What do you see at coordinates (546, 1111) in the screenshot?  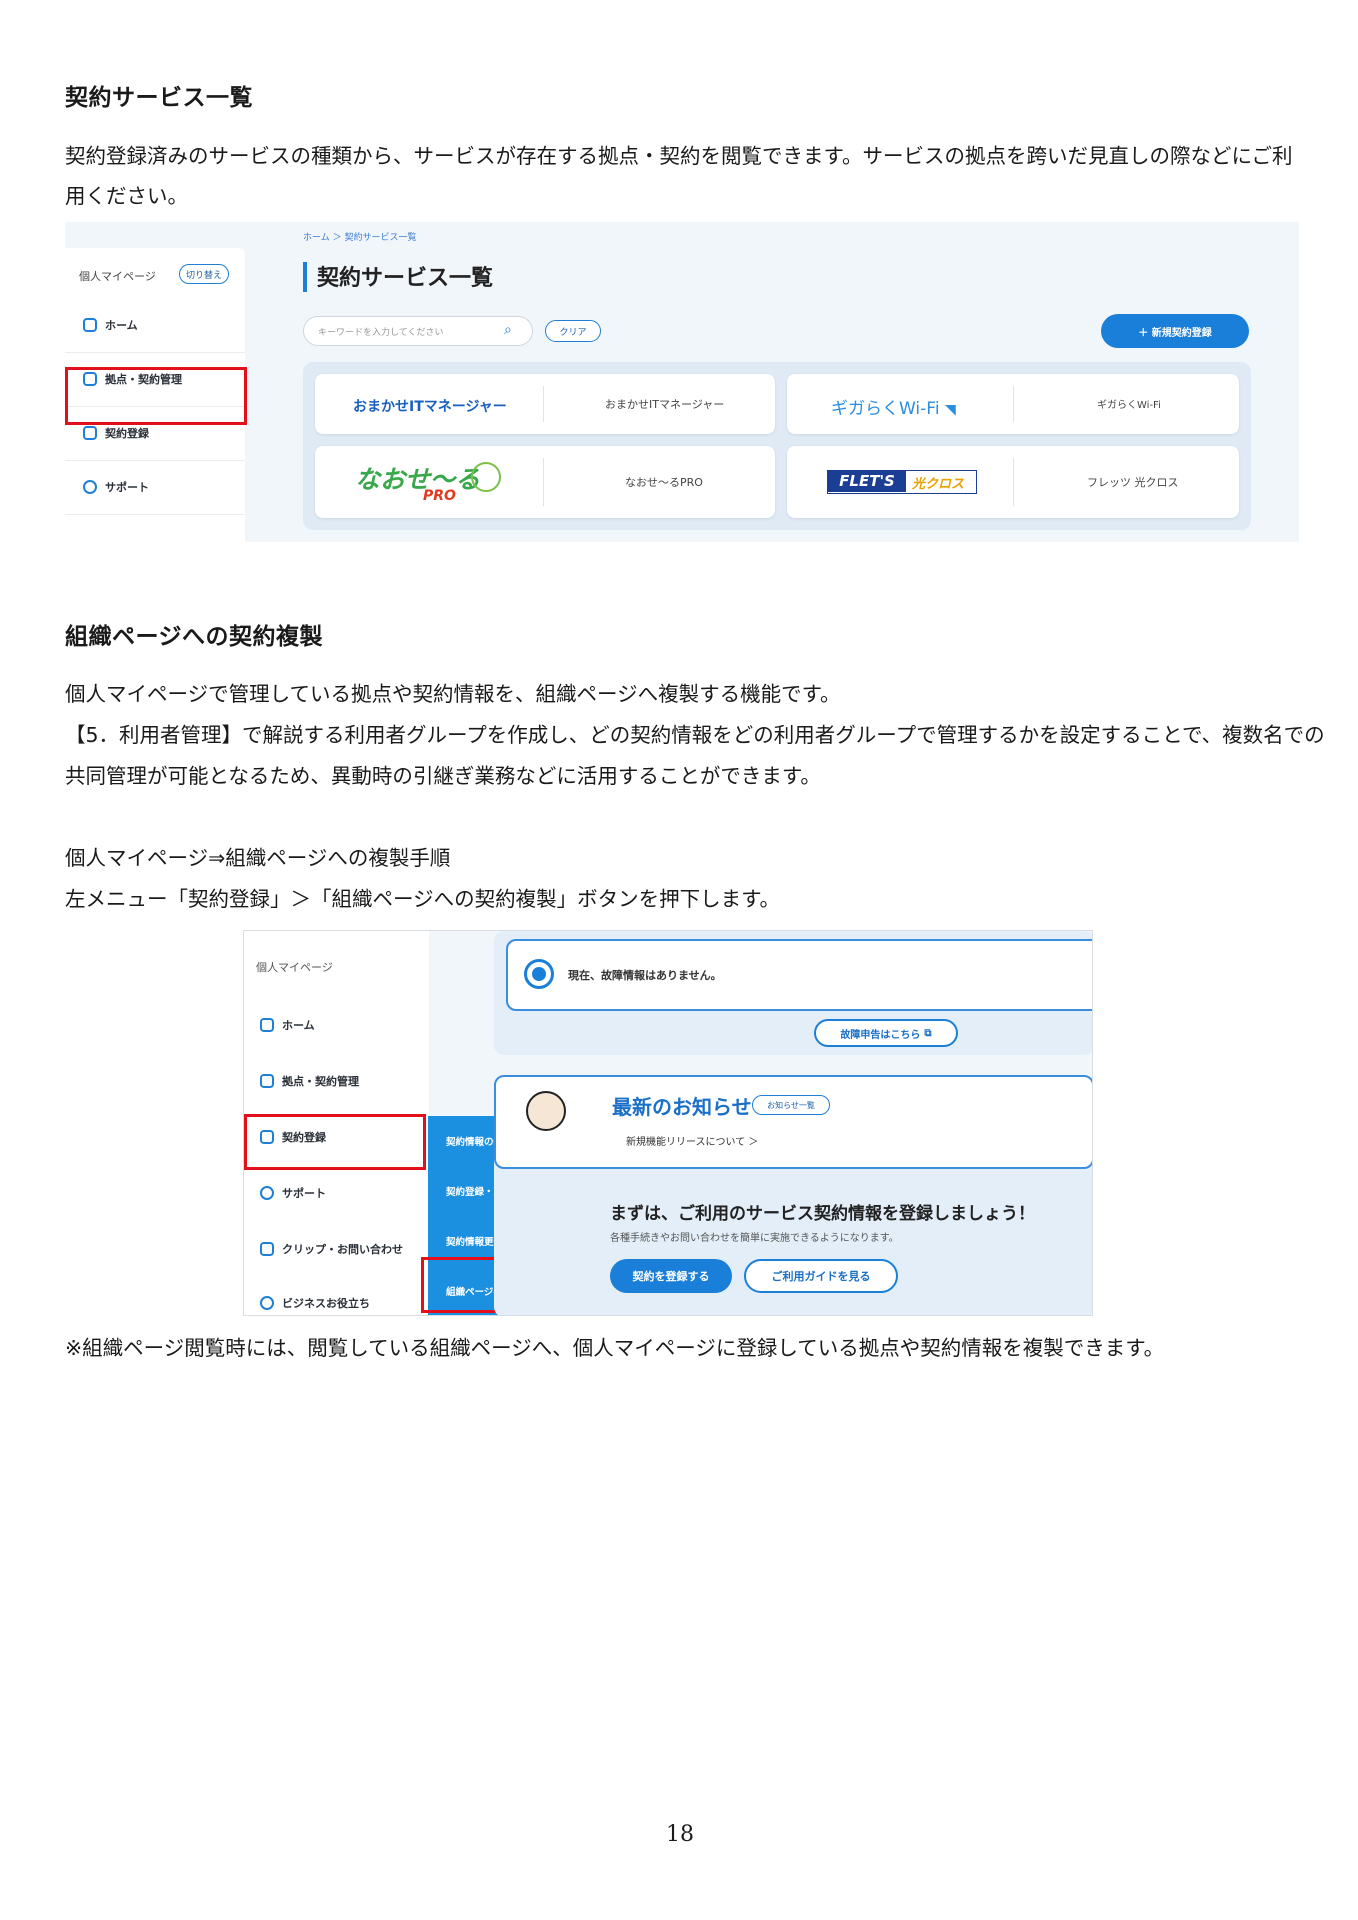 I see `avatar` at bounding box center [546, 1111].